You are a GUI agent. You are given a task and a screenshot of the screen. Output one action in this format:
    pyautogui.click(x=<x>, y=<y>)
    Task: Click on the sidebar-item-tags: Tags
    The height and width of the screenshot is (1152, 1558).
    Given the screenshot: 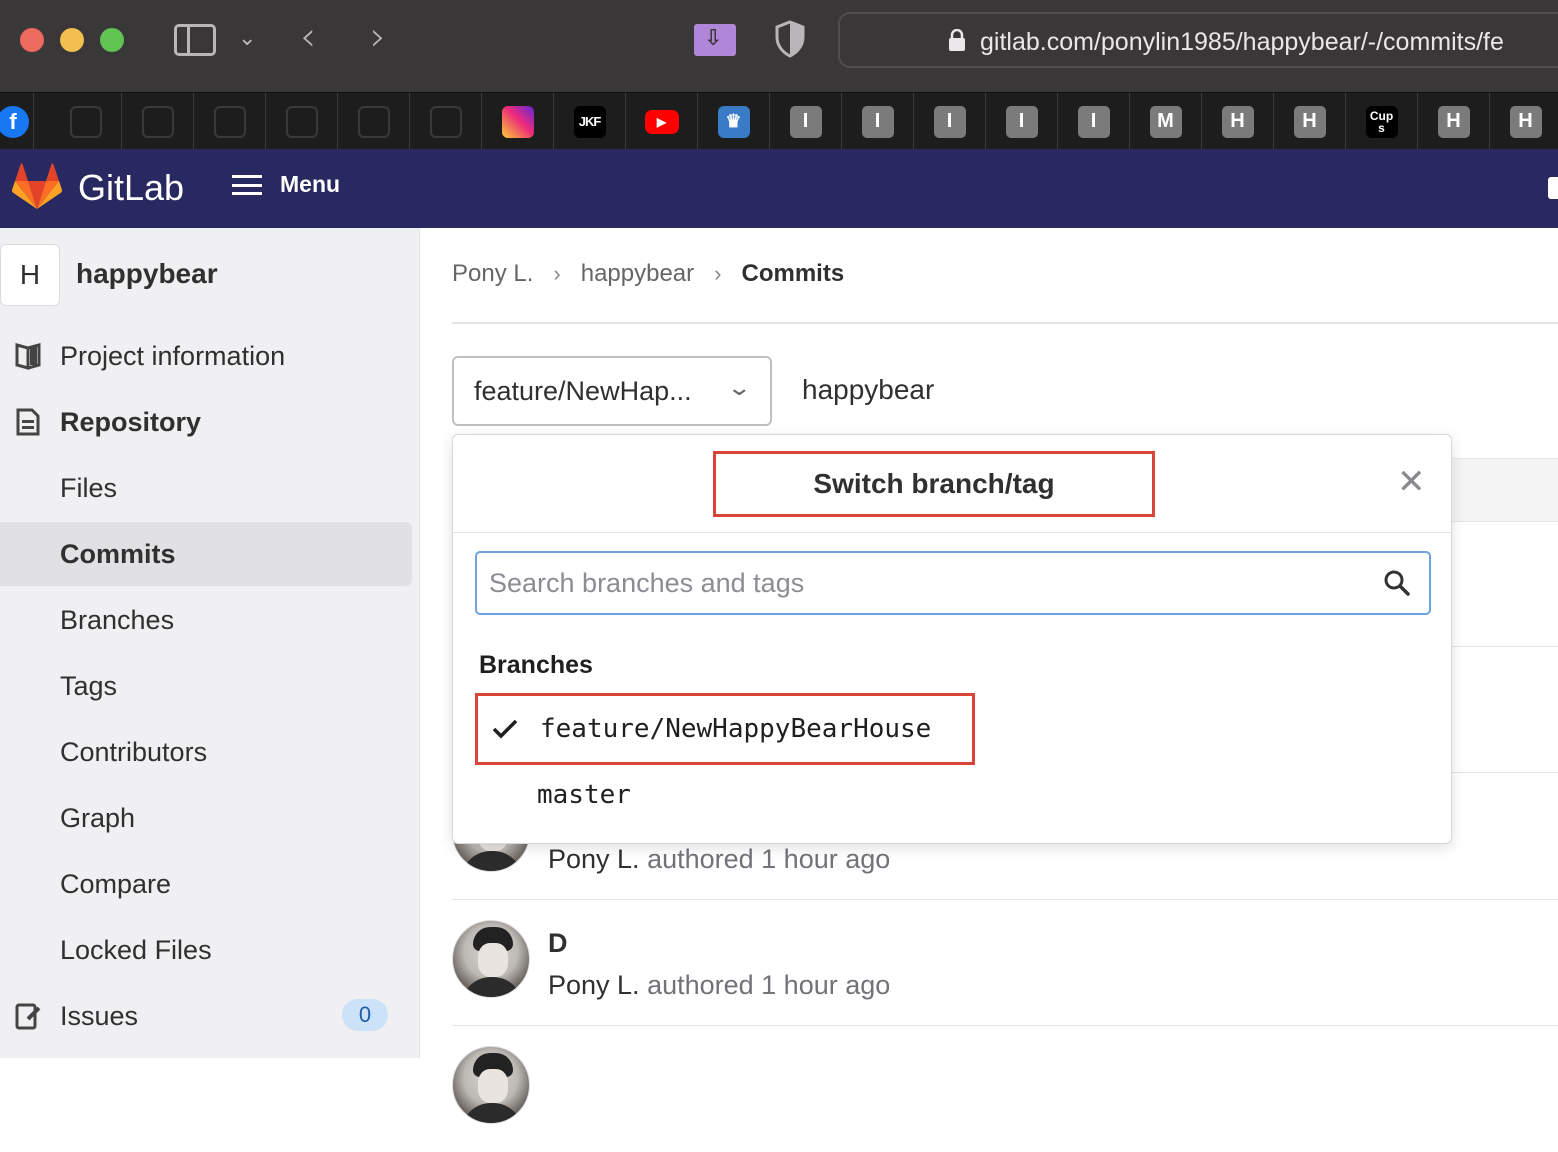 What is the action you would take?
    pyautogui.click(x=206, y=686)
    